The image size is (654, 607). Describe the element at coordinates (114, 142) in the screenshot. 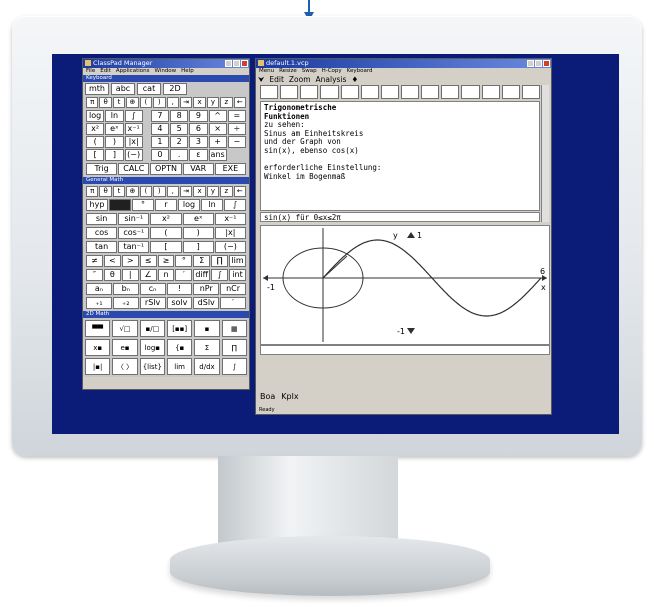

I see `keyboard-key: )` at that location.